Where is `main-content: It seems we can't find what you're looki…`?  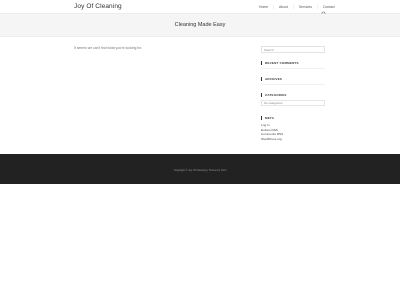
main-content: It seems we can't find what you're looki… is located at coordinates (108, 48).